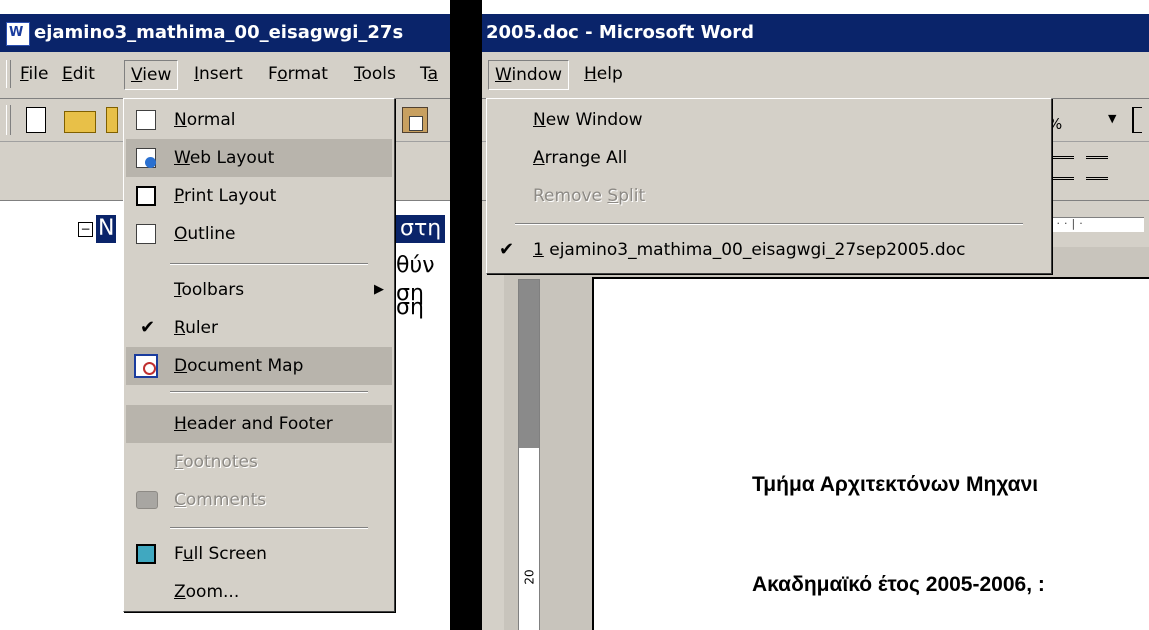  Describe the element at coordinates (259, 554) in the screenshot. I see `menu-item-full-screen: Full Screen` at that location.